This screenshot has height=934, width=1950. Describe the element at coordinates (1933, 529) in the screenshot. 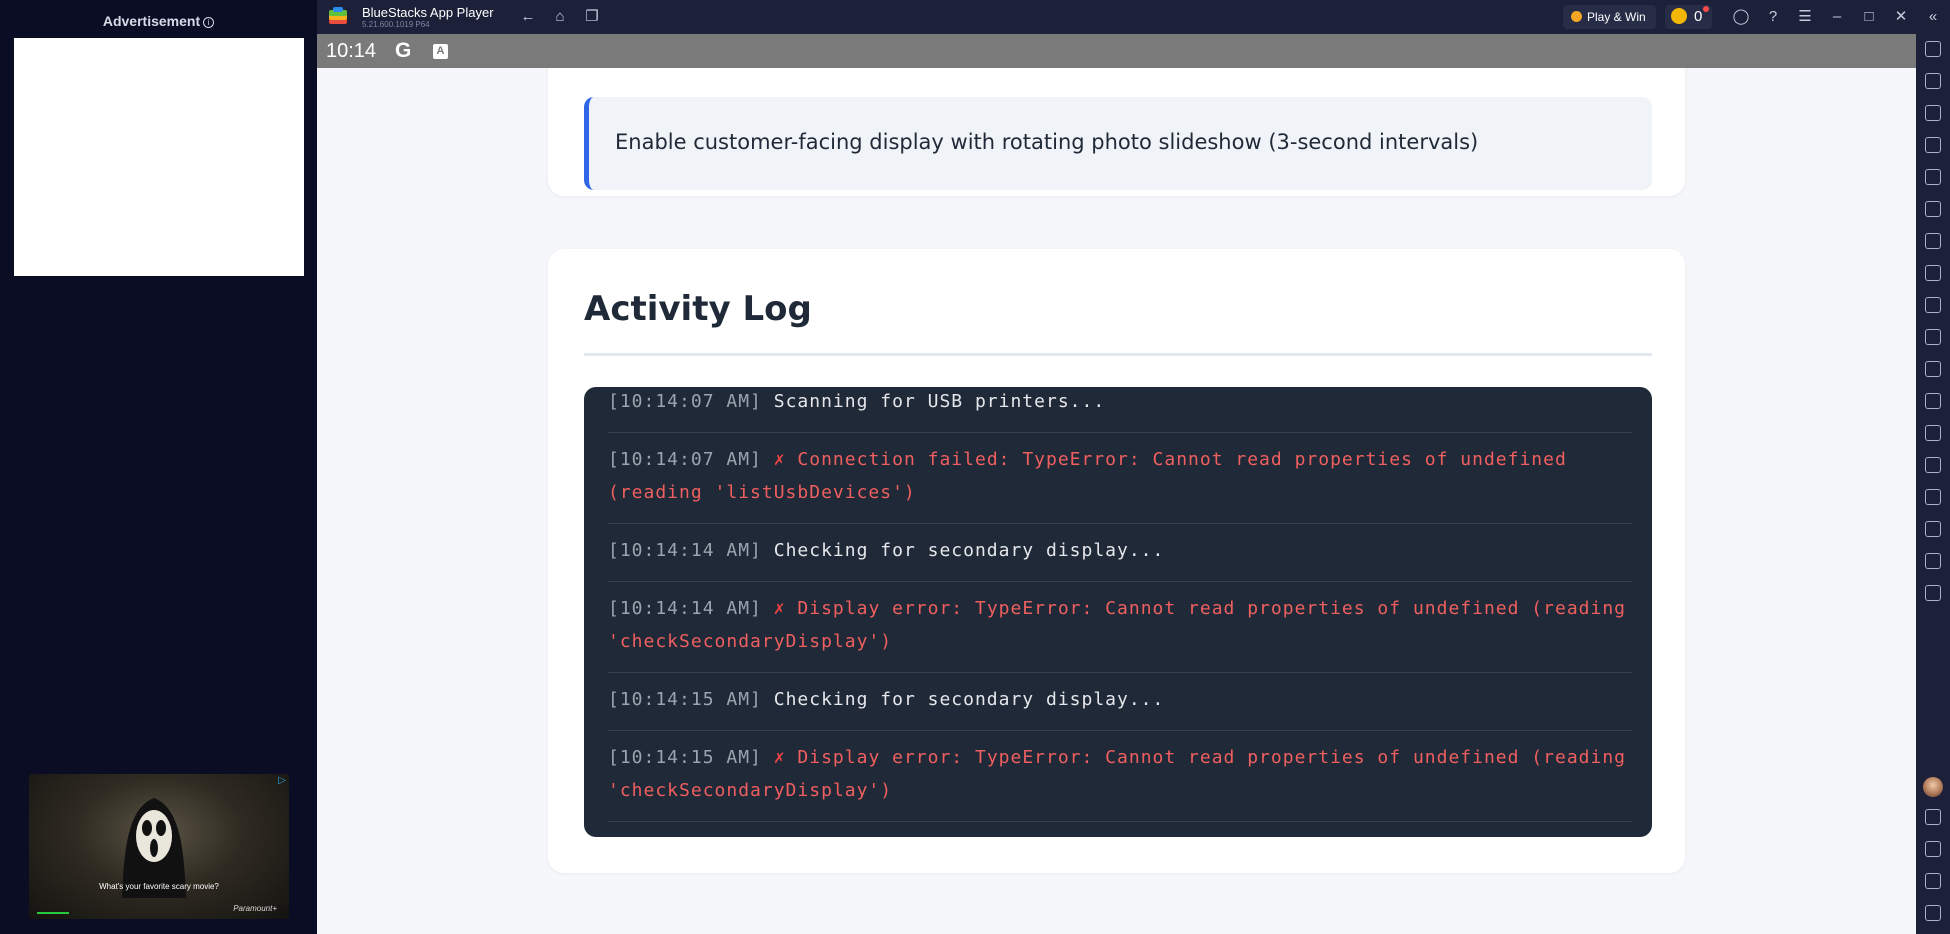

I see `location-icon` at that location.